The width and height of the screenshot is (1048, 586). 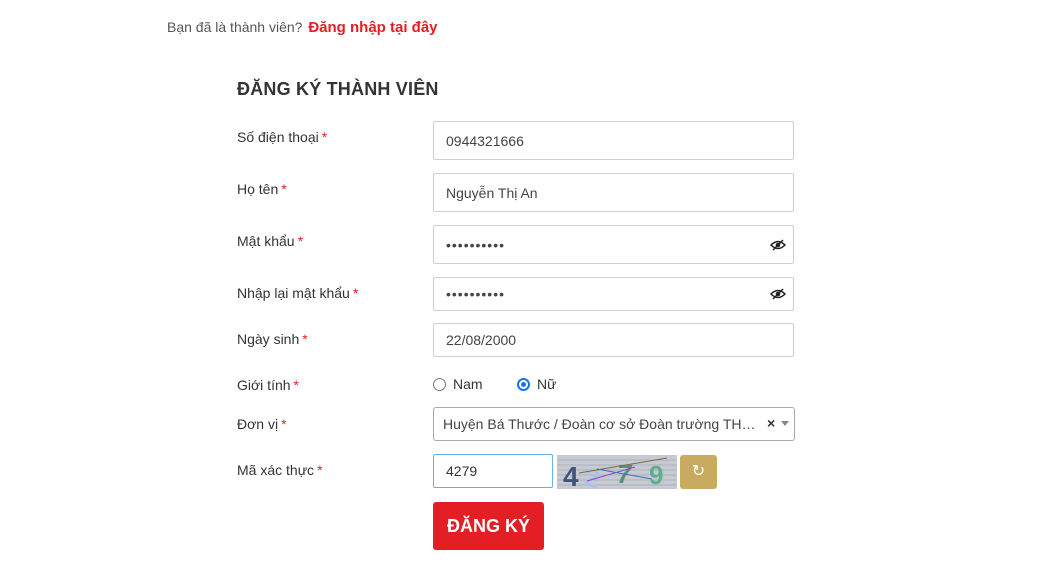 I want to click on full-name-label: Họ tên *, so click(x=262, y=189).